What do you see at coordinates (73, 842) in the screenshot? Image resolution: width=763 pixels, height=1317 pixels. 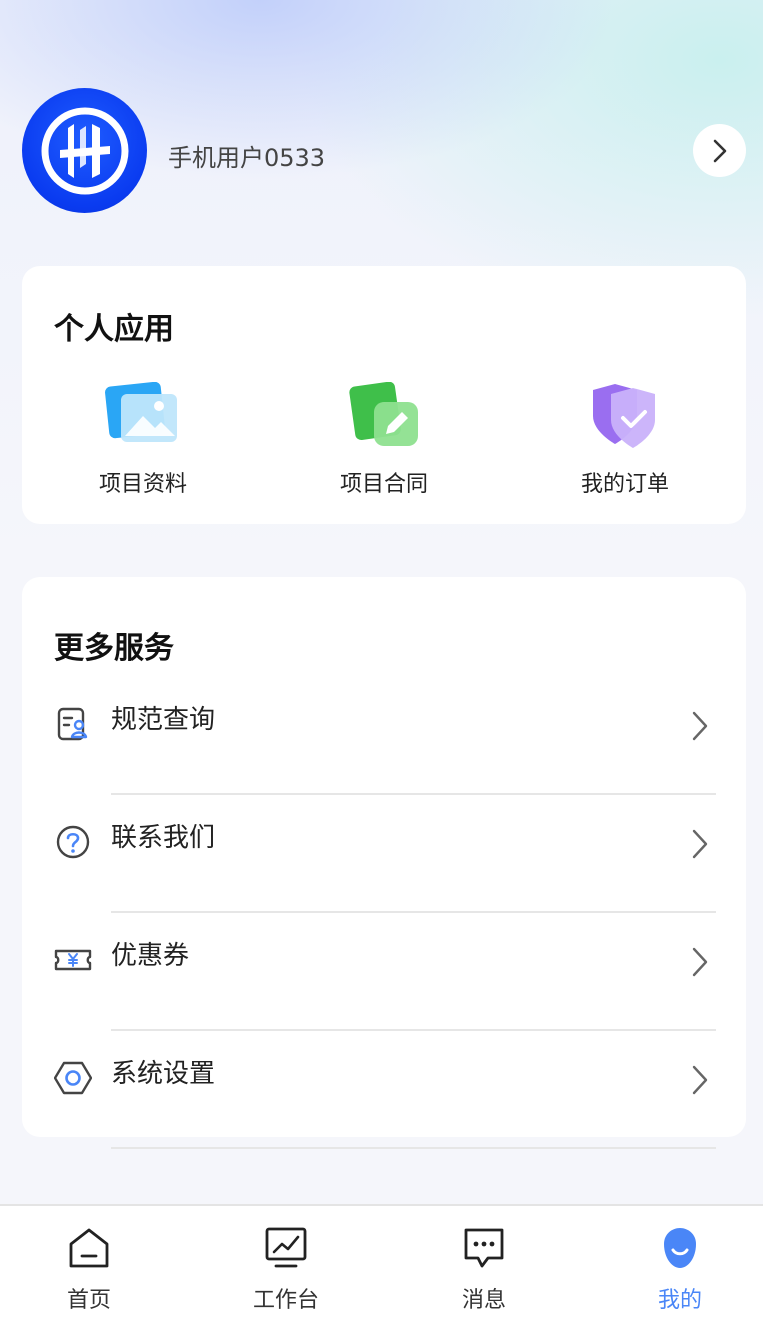 I see `question-circle-icon` at bounding box center [73, 842].